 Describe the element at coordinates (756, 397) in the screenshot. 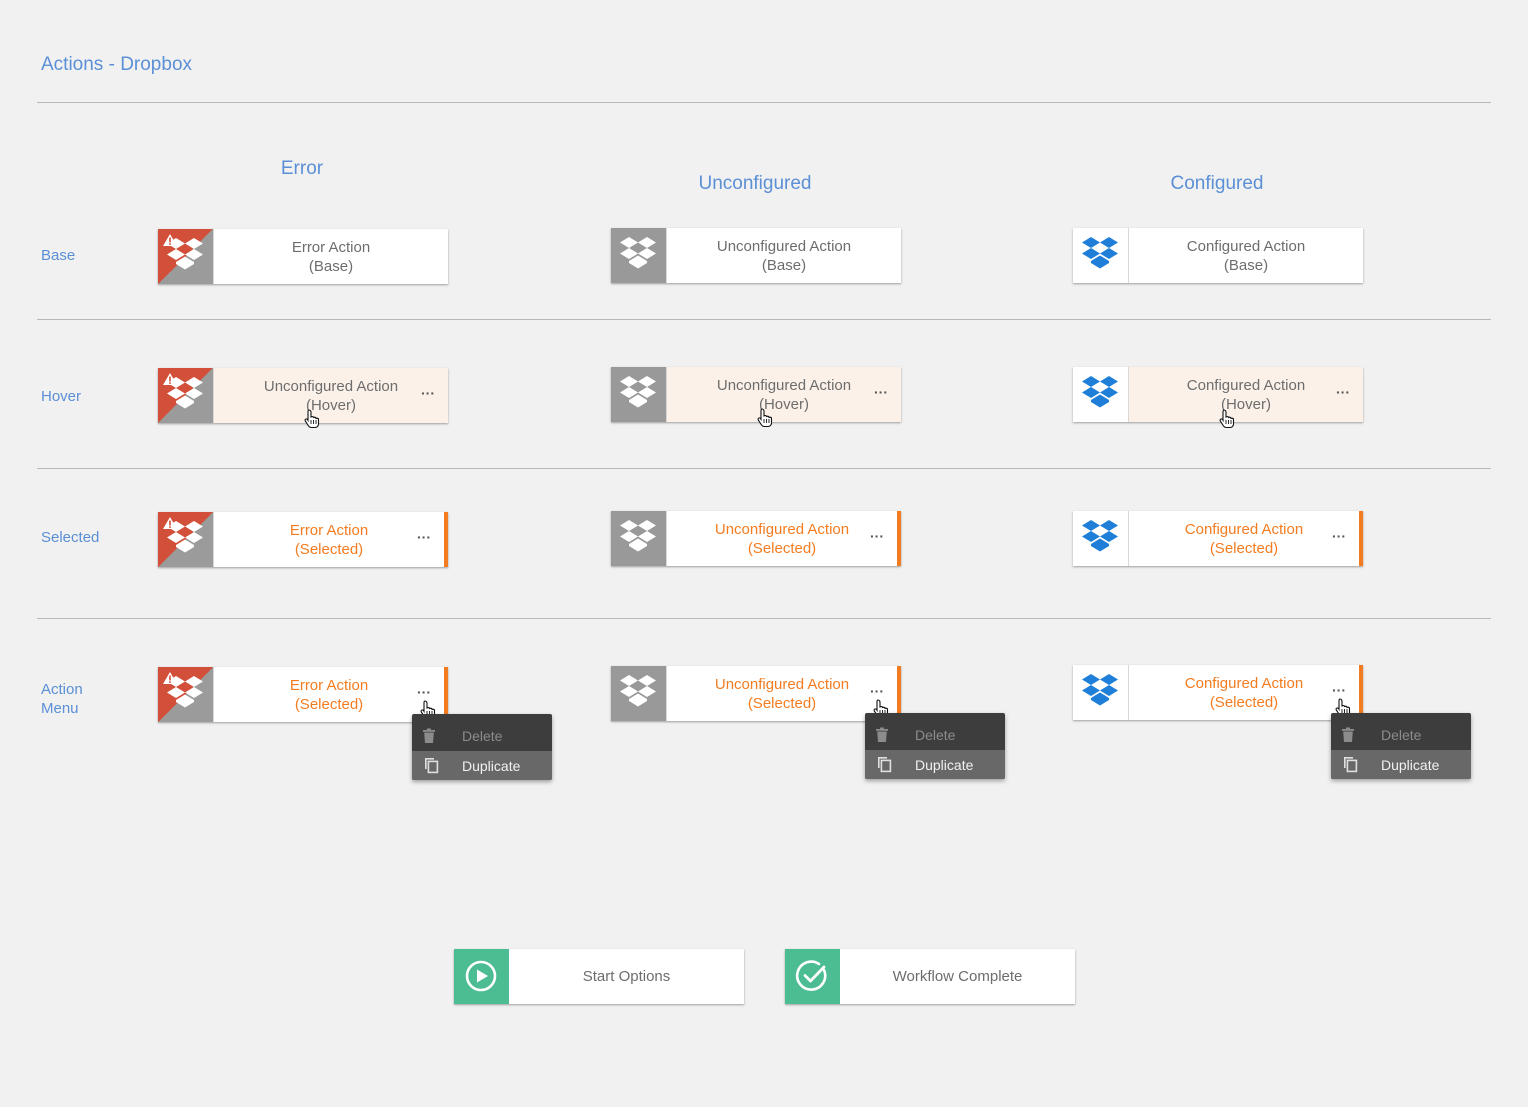

I see `action-card-unconfigured-hover: Unconfigured Action (Hover) ···` at that location.